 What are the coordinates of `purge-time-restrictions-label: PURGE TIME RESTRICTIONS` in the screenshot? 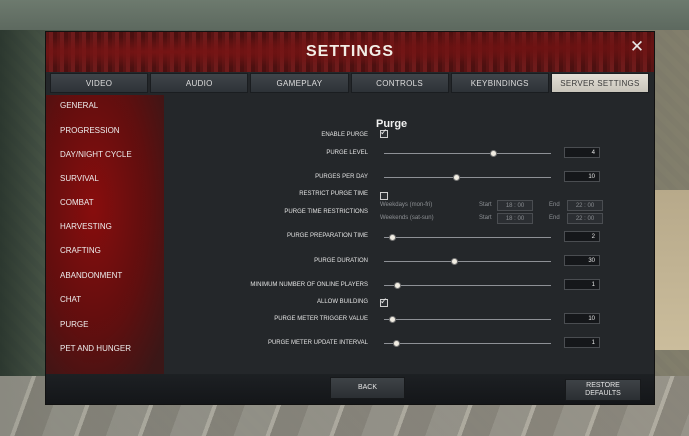 It's located at (326, 212).